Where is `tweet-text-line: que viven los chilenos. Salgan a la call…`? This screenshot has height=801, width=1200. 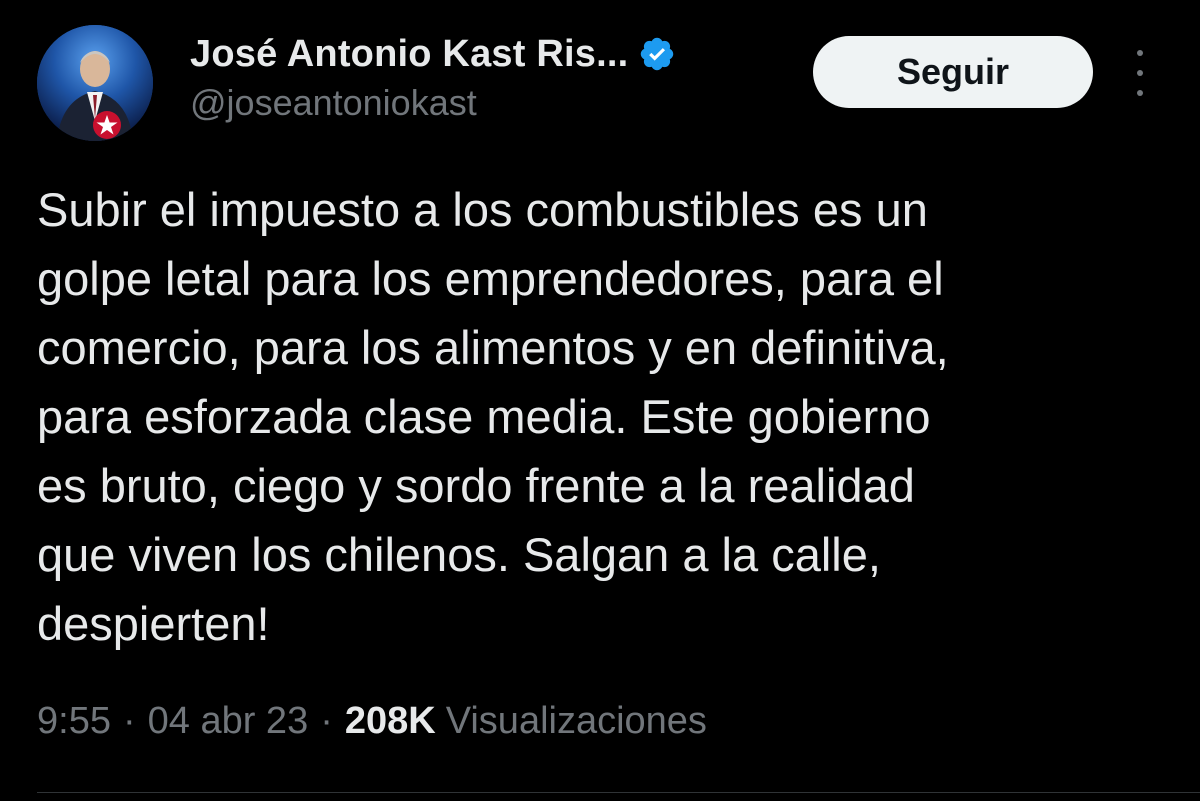
tweet-text-line: que viven los chilenos. Salgan a la call… is located at coordinates (459, 554).